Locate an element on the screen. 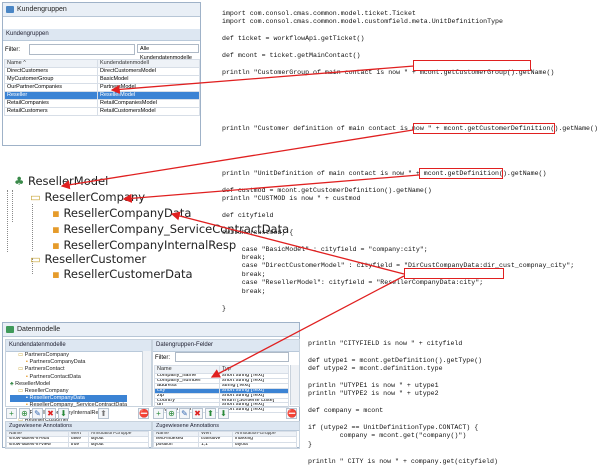 The width and height of the screenshot is (600, 466). arrow-city-field-to-company-data is located at coordinates (287, 243).